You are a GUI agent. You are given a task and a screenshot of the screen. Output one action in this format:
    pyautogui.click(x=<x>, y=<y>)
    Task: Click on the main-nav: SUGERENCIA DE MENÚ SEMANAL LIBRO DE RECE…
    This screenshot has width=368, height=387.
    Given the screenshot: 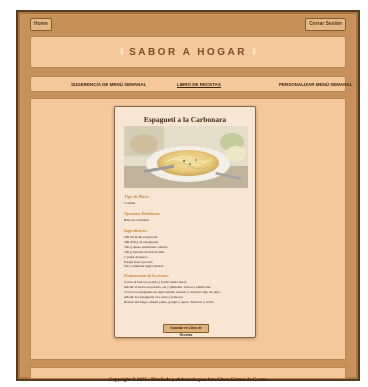 What is the action you would take?
    pyautogui.click(x=191, y=84)
    